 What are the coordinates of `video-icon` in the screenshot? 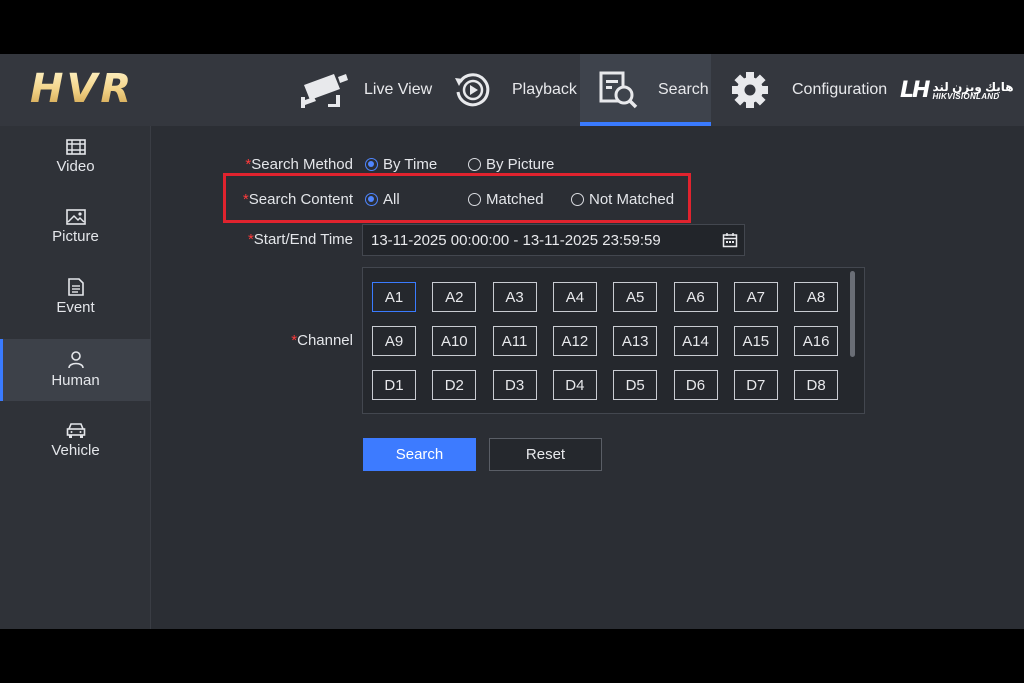 It's located at (75, 147).